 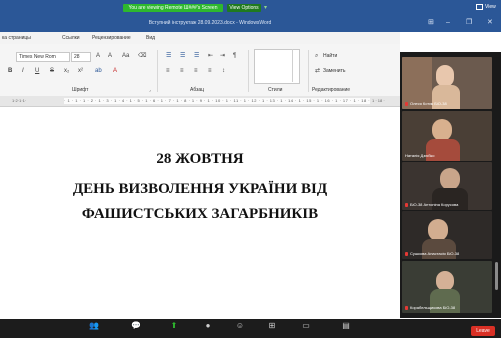 What do you see at coordinates (196, 56) in the screenshot?
I see `multilevel-list-icon: ☰` at bounding box center [196, 56].